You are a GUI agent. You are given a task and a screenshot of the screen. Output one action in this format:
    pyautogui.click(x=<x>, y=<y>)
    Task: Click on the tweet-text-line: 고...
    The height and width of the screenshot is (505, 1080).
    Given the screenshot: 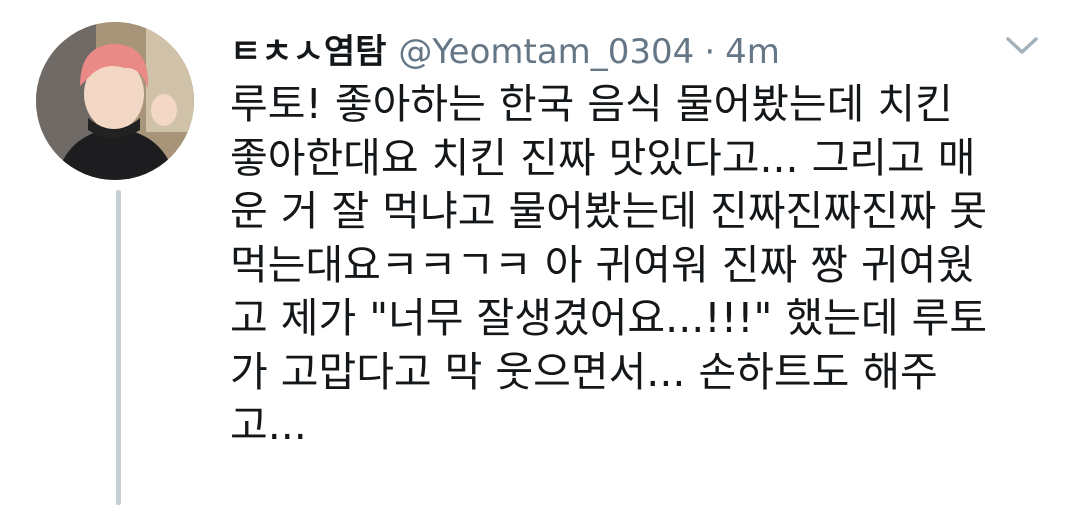 What is the action you would take?
    pyautogui.click(x=268, y=425)
    